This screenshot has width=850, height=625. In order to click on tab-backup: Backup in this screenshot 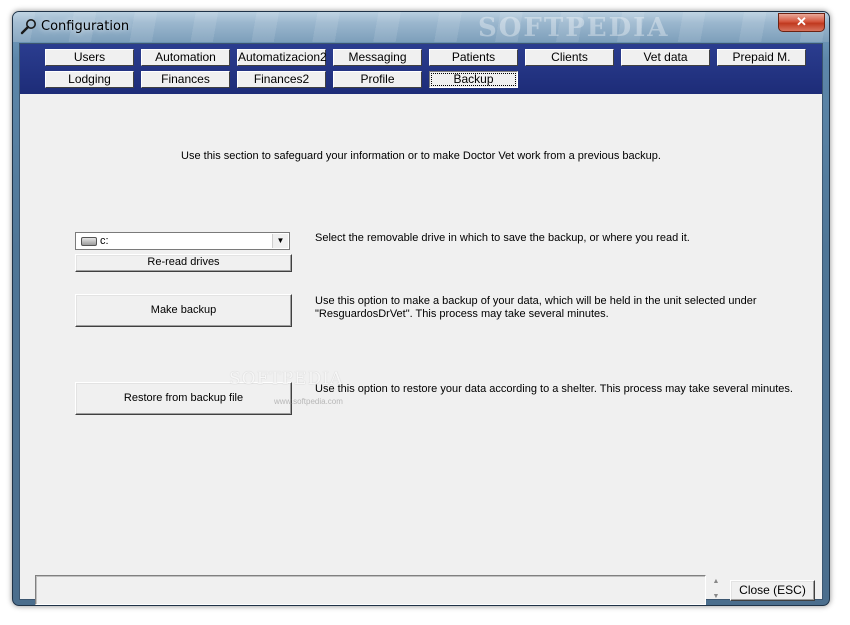, I will do `click(473, 79)`.